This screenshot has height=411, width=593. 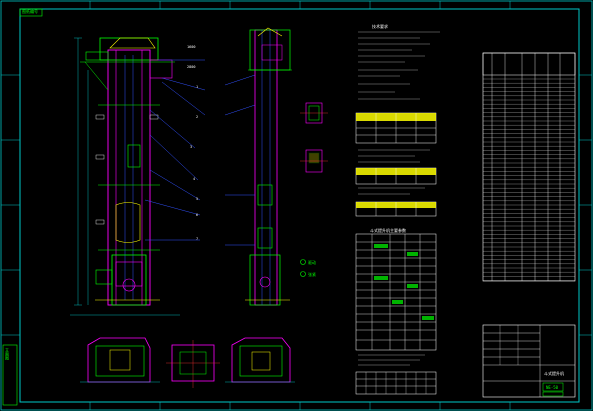 What do you see at coordinates (30, 11) in the screenshot?
I see `title-tab-label: 图纸编号` at bounding box center [30, 11].